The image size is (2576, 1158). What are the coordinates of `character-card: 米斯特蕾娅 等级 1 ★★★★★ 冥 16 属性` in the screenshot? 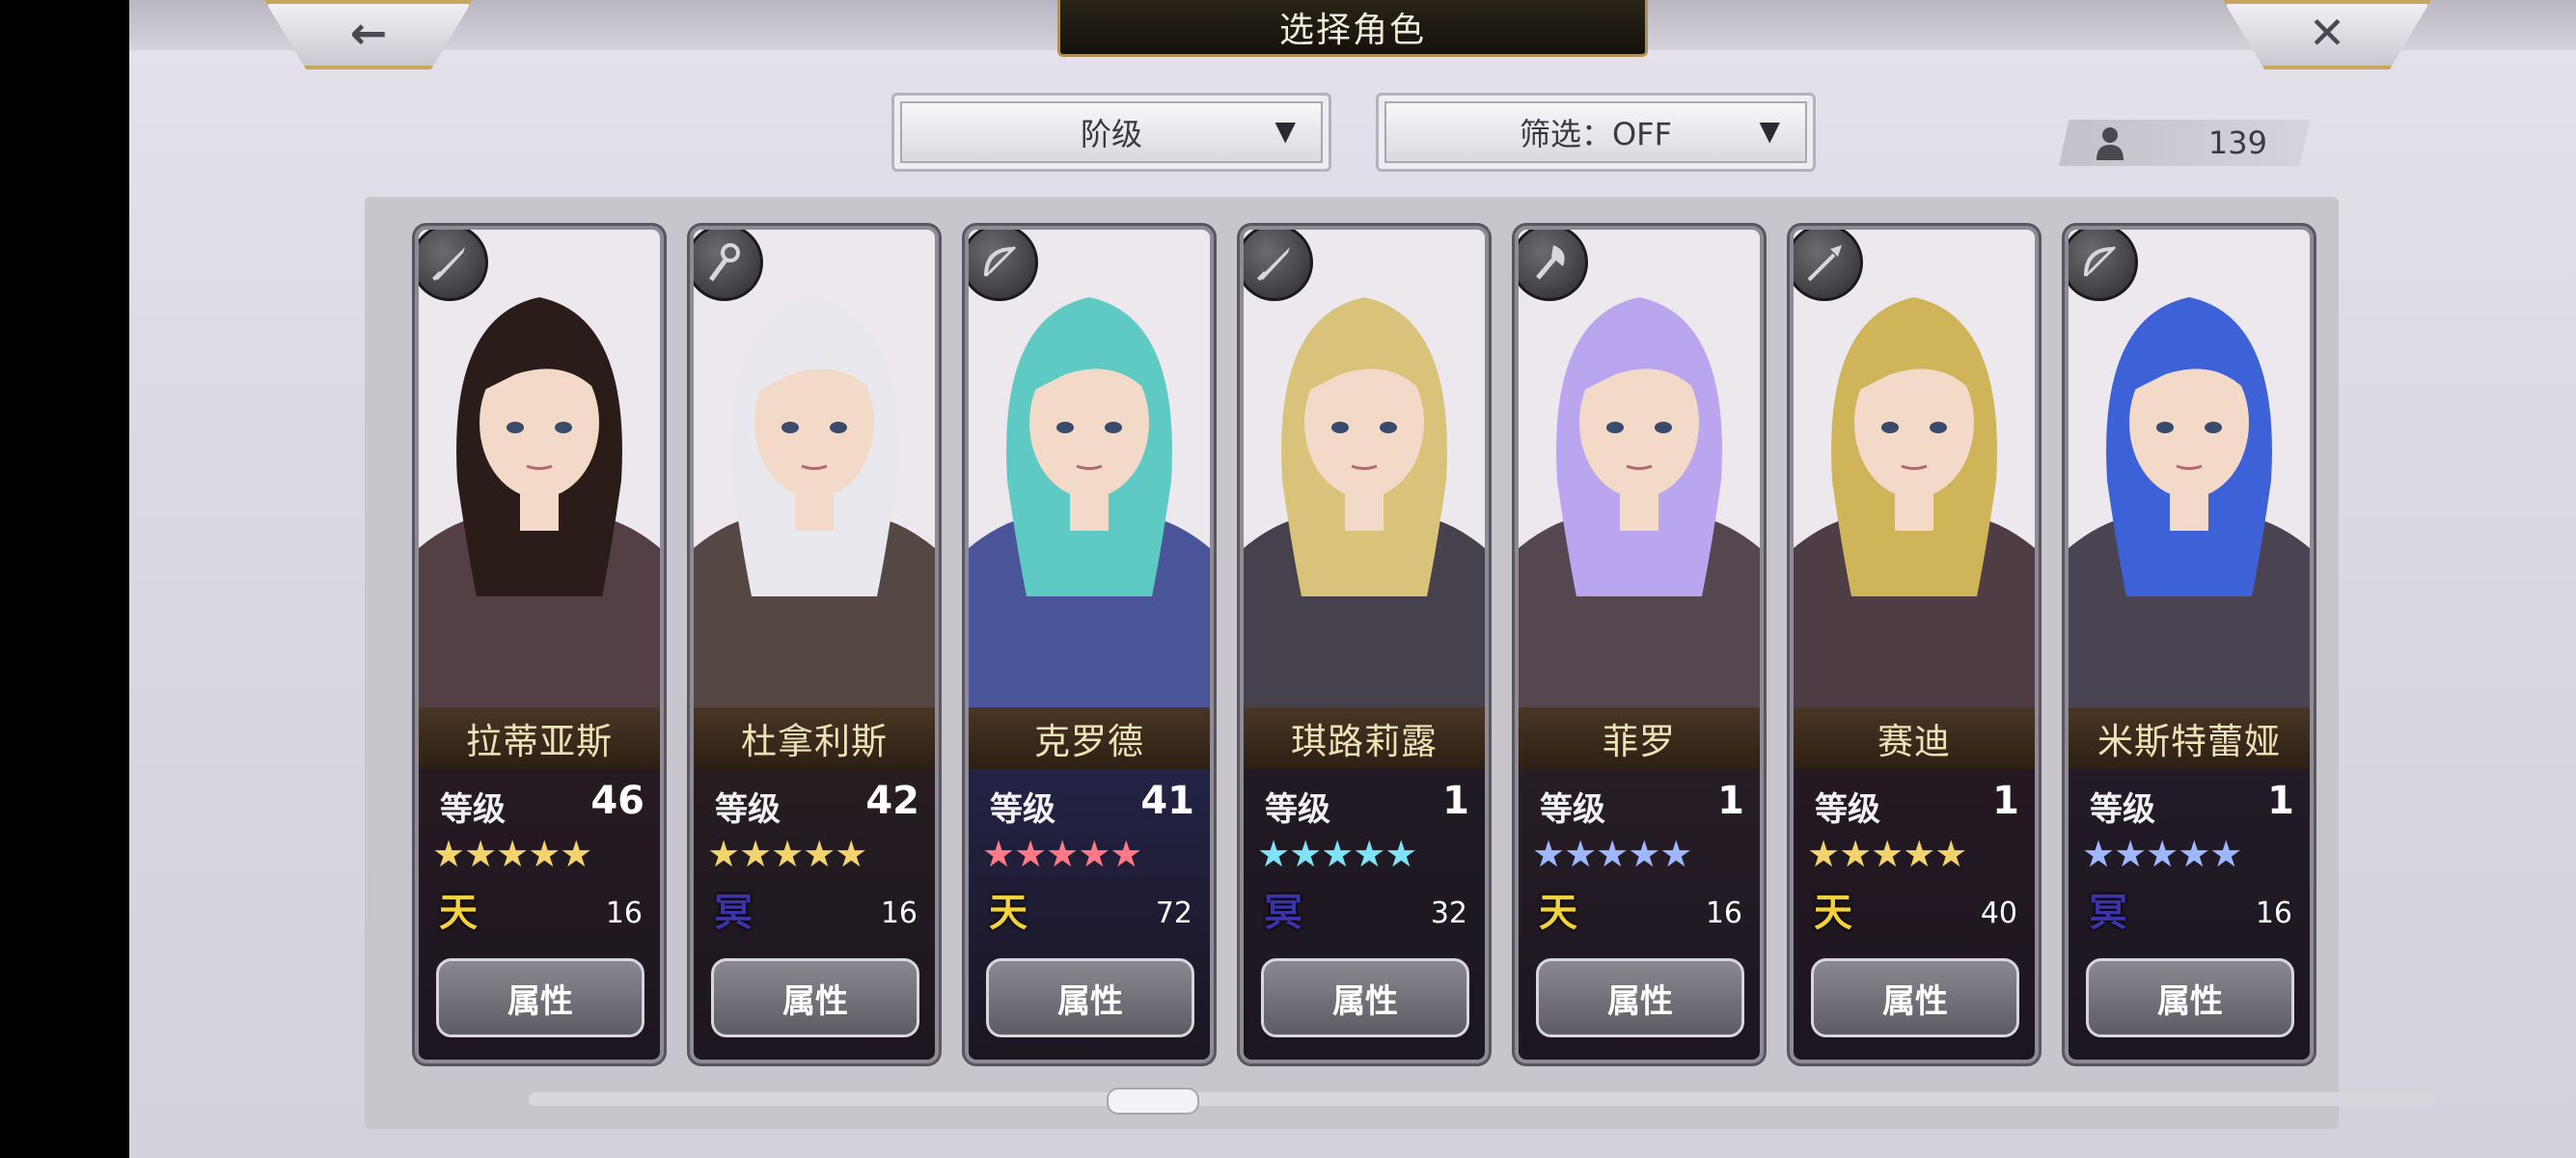 It's located at (2190, 645).